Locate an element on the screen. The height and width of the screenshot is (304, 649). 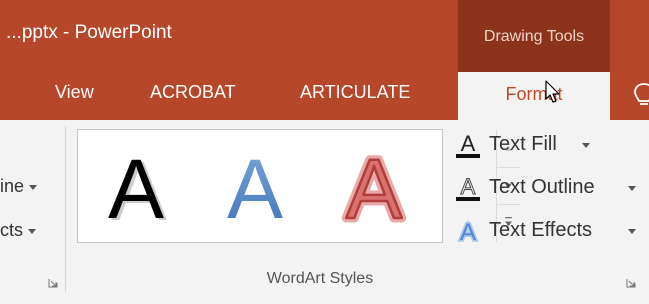
text-outline-icon: A is located at coordinates (468, 187).